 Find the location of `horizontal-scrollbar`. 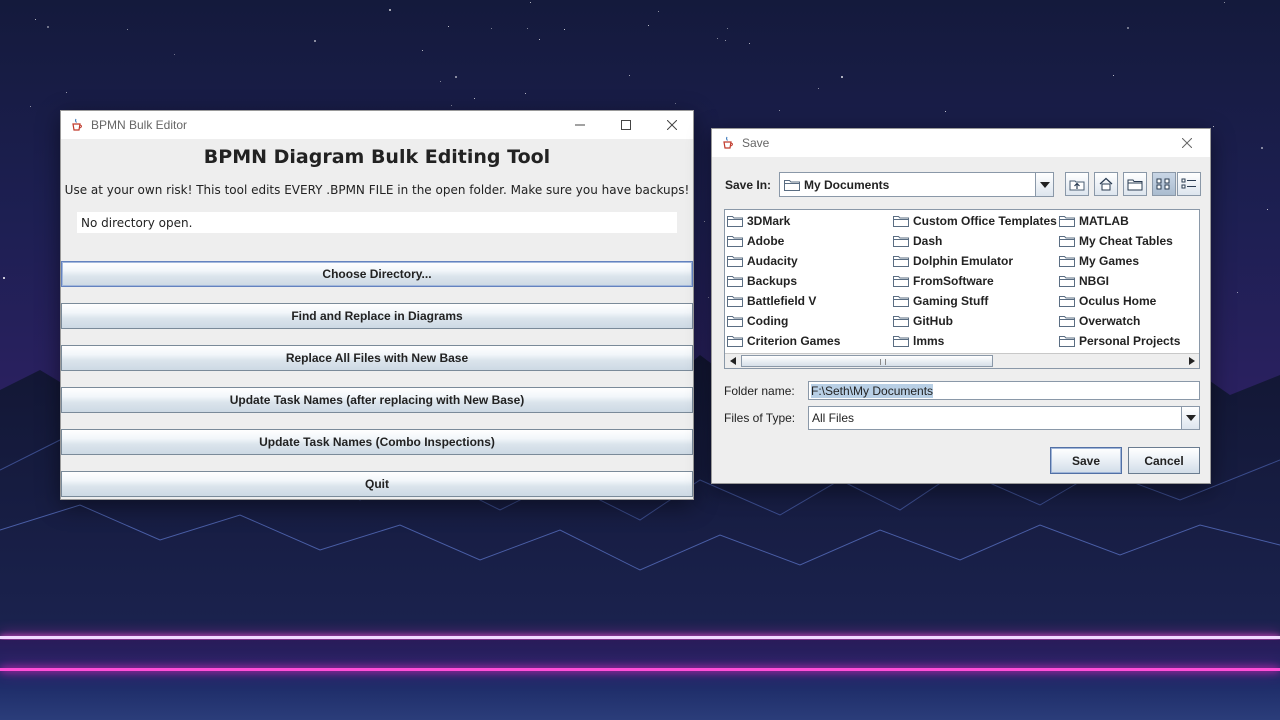

horizontal-scrollbar is located at coordinates (962, 360).